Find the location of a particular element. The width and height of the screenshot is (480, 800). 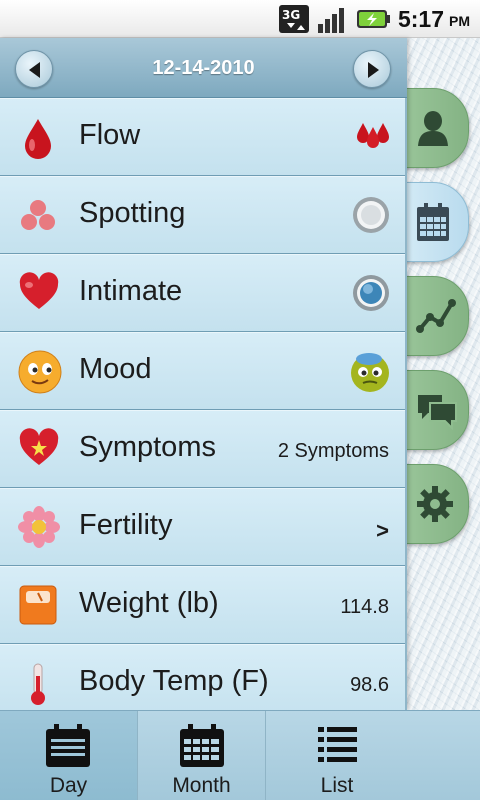

thermometer-icon is located at coordinates (38, 684).